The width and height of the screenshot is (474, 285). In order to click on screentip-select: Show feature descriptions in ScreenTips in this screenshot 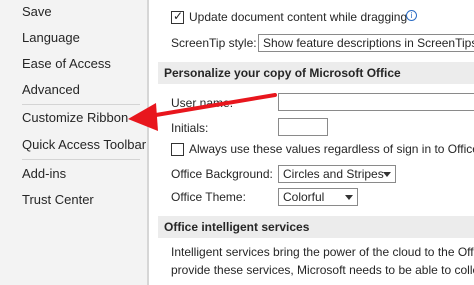, I will do `click(366, 43)`.